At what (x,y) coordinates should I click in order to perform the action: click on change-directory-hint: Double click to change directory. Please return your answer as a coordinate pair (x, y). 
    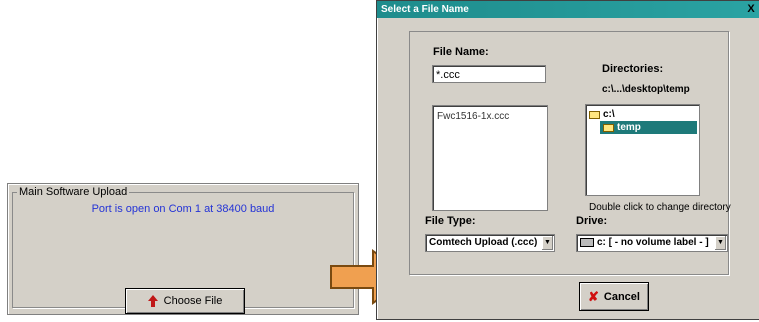
    Looking at the image, I should click on (660, 207).